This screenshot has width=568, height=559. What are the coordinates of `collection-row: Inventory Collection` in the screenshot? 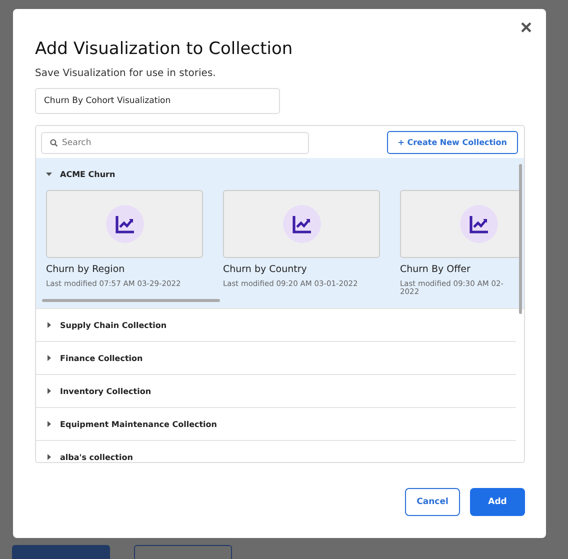 It's located at (276, 391).